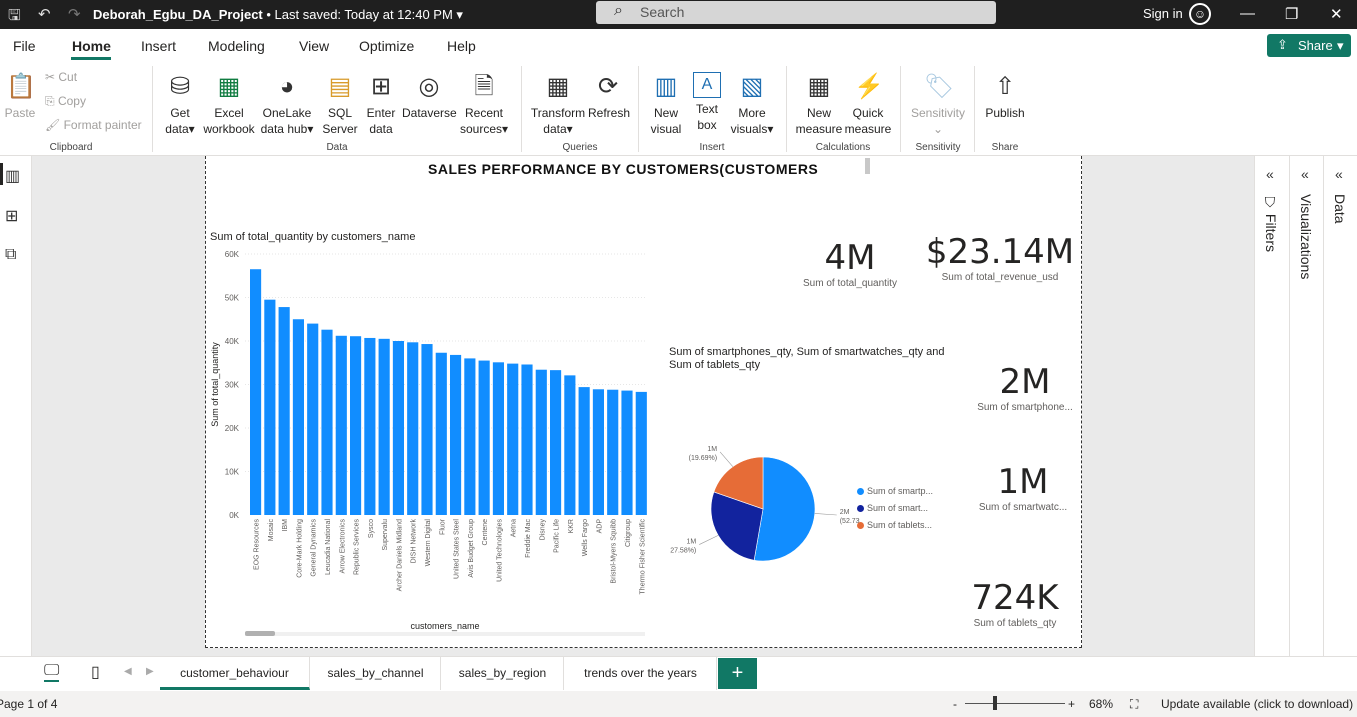  Describe the element at coordinates (938, 104) in the screenshot. I see `sensitivity-button: 🏷 Sensitivity ⌄` at that location.